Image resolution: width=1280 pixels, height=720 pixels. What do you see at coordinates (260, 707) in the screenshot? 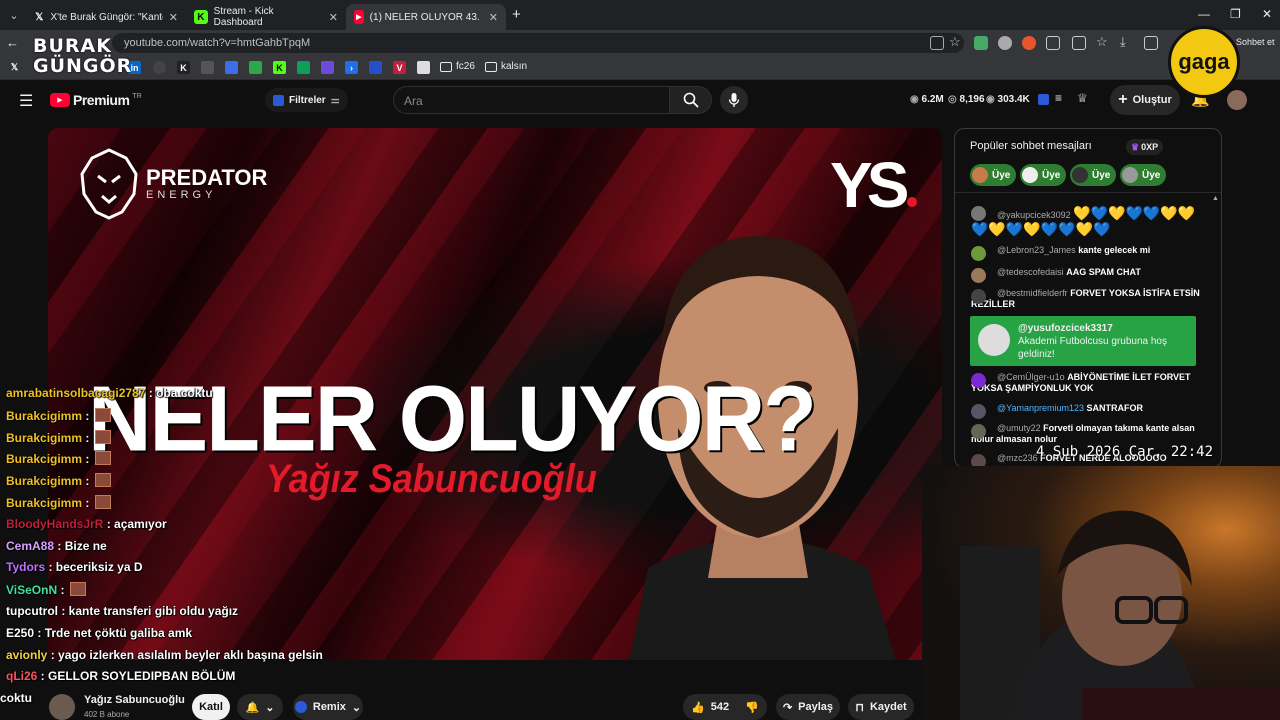
I see `subscribe-bell-button: 🔔 ⌄` at bounding box center [260, 707].